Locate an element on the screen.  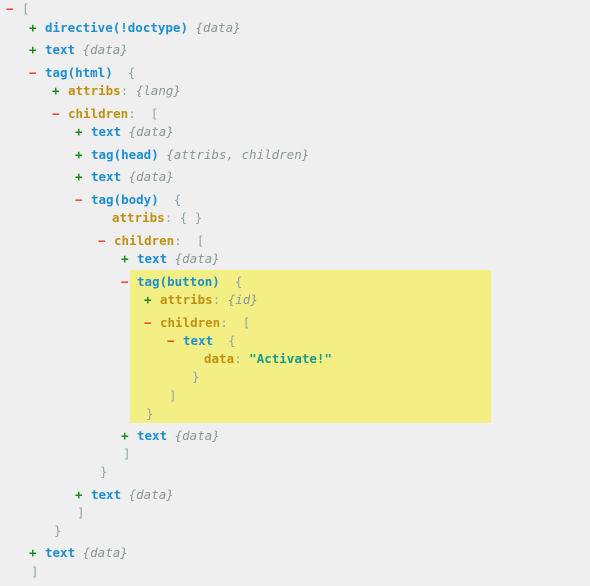
tree-row: + attribs: {lang} is located at coordinates (116, 91).